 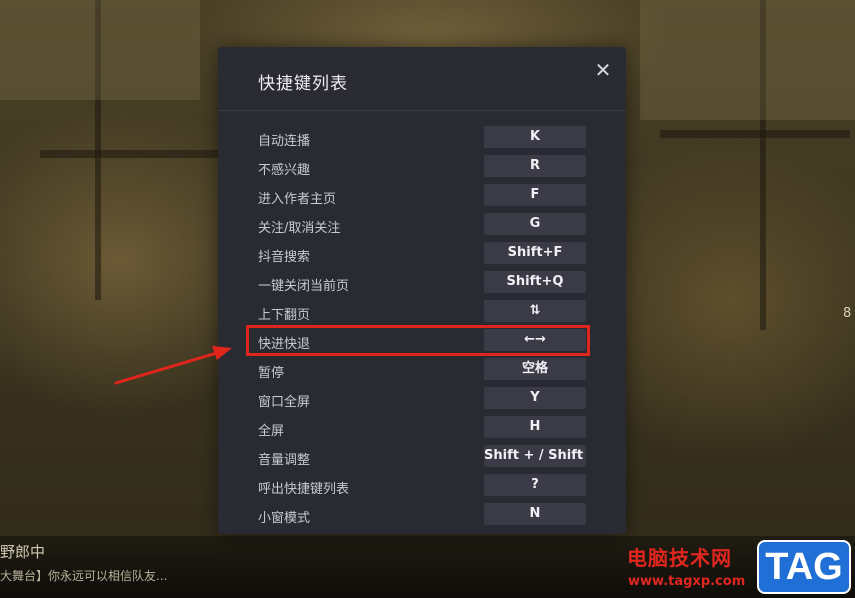 I want to click on shortcut-row: 暂停 空格, so click(x=422, y=371).